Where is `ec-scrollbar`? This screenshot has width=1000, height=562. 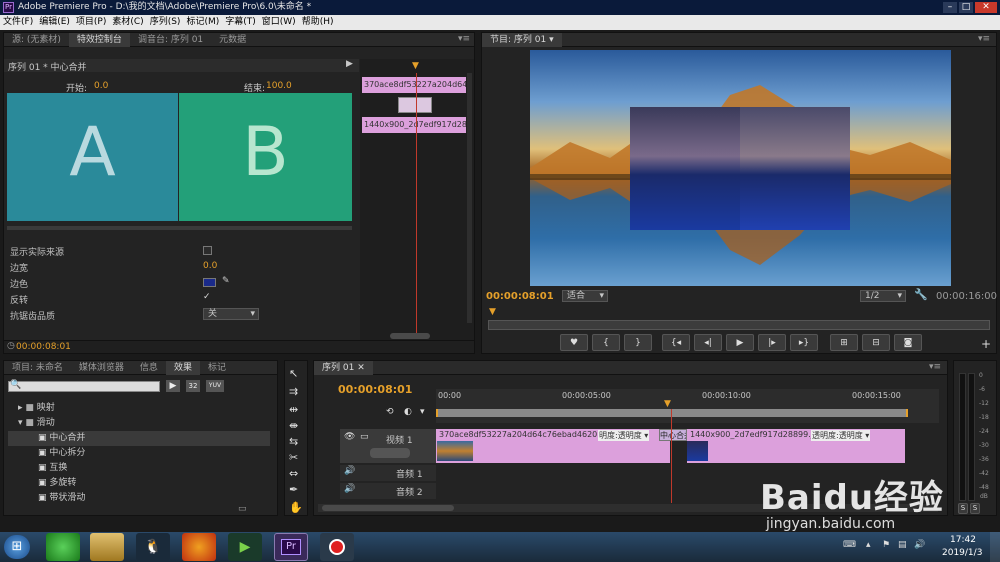 ec-scrollbar is located at coordinates (410, 336).